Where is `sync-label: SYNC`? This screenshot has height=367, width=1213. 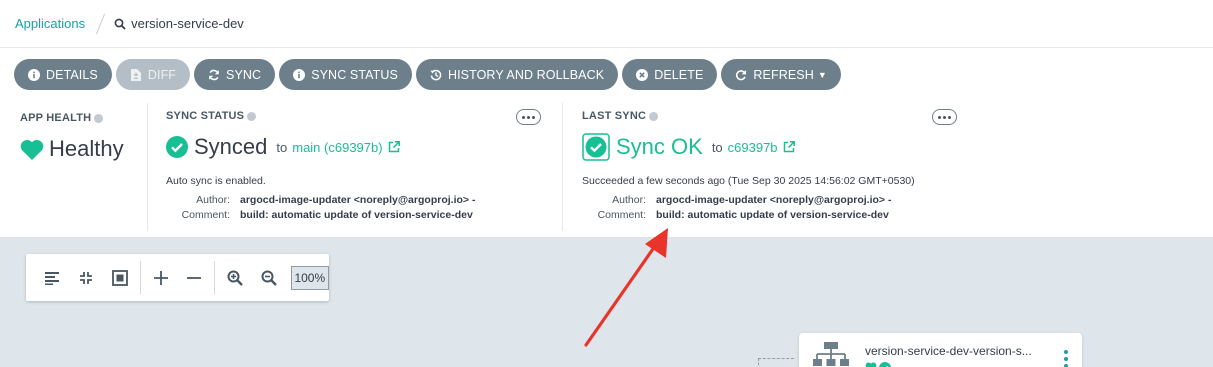 sync-label: SYNC is located at coordinates (244, 74).